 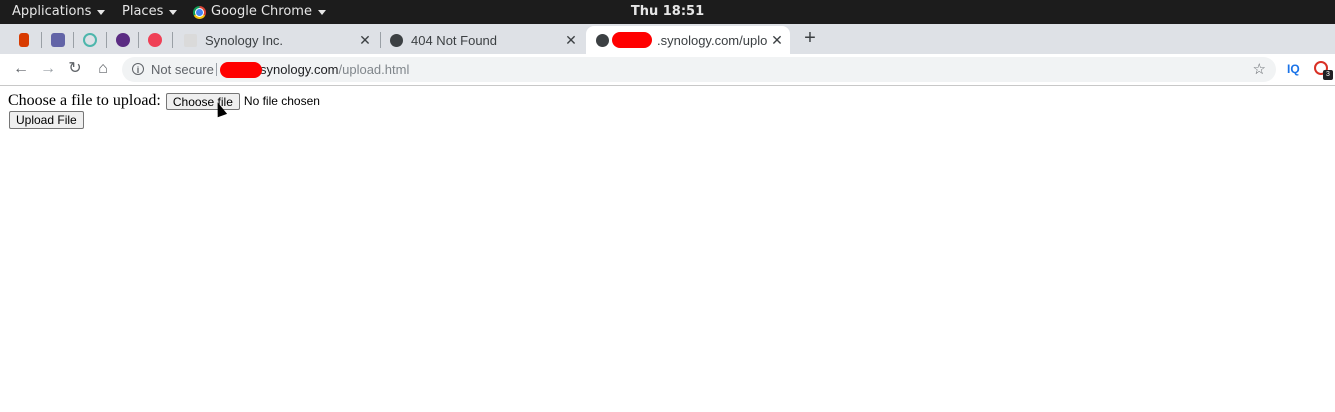 What do you see at coordinates (138, 69) in the screenshot?
I see `info-icon: i` at bounding box center [138, 69].